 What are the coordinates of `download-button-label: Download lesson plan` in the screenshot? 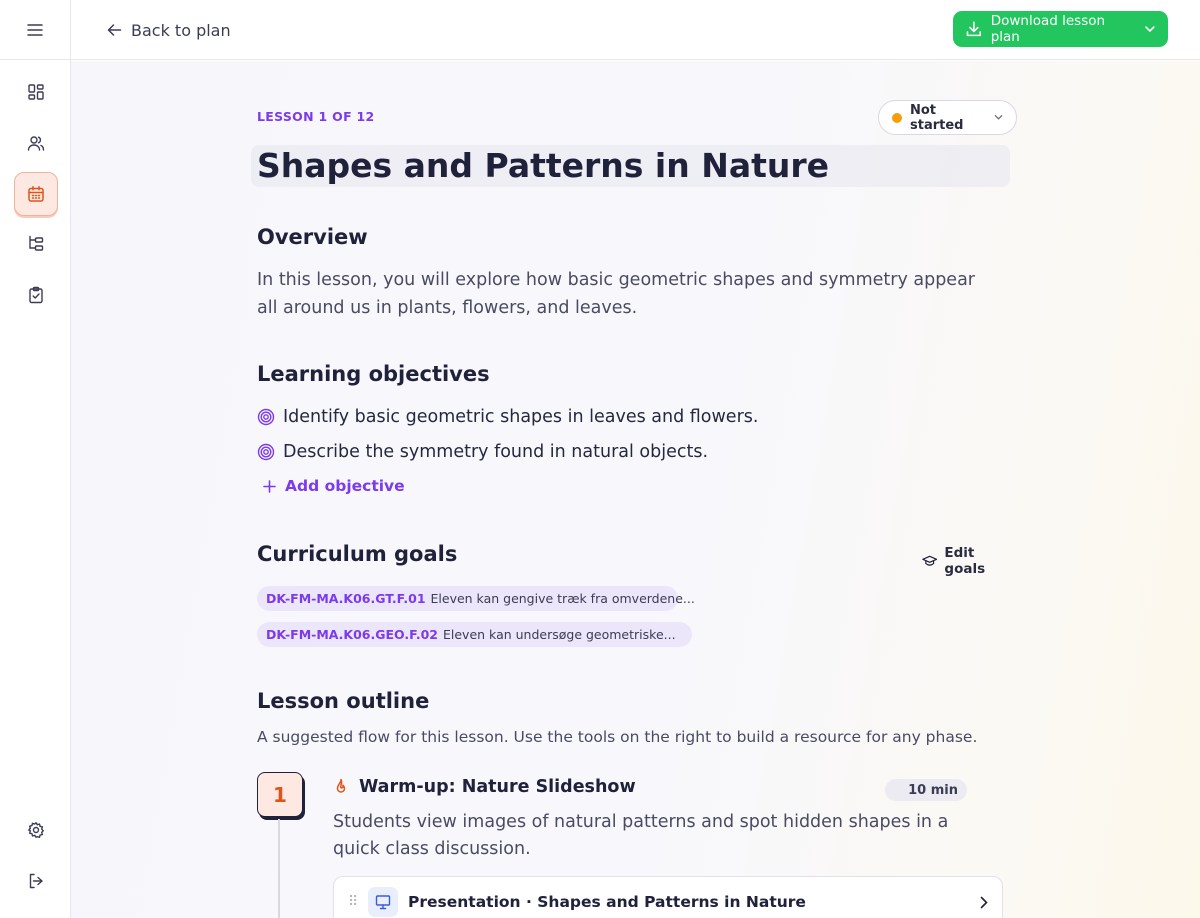 It's located at (1048, 29).